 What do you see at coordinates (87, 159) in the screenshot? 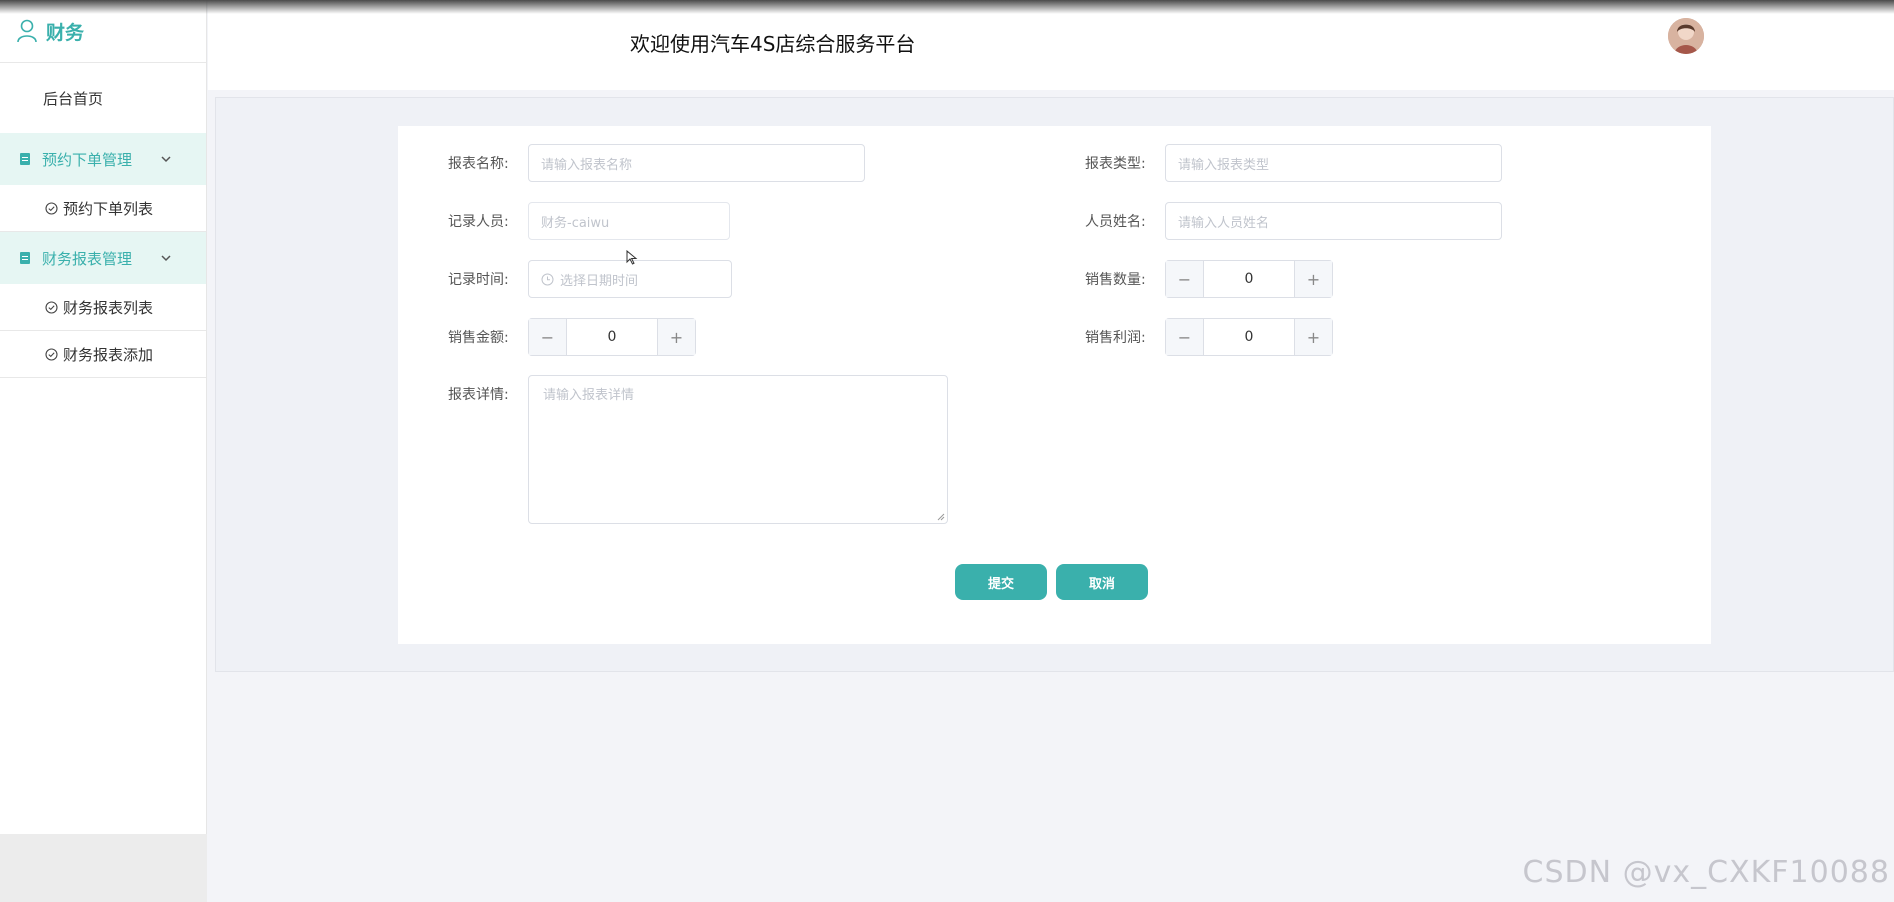
I see `sidebar-group-label: 预约下单管理` at bounding box center [87, 159].